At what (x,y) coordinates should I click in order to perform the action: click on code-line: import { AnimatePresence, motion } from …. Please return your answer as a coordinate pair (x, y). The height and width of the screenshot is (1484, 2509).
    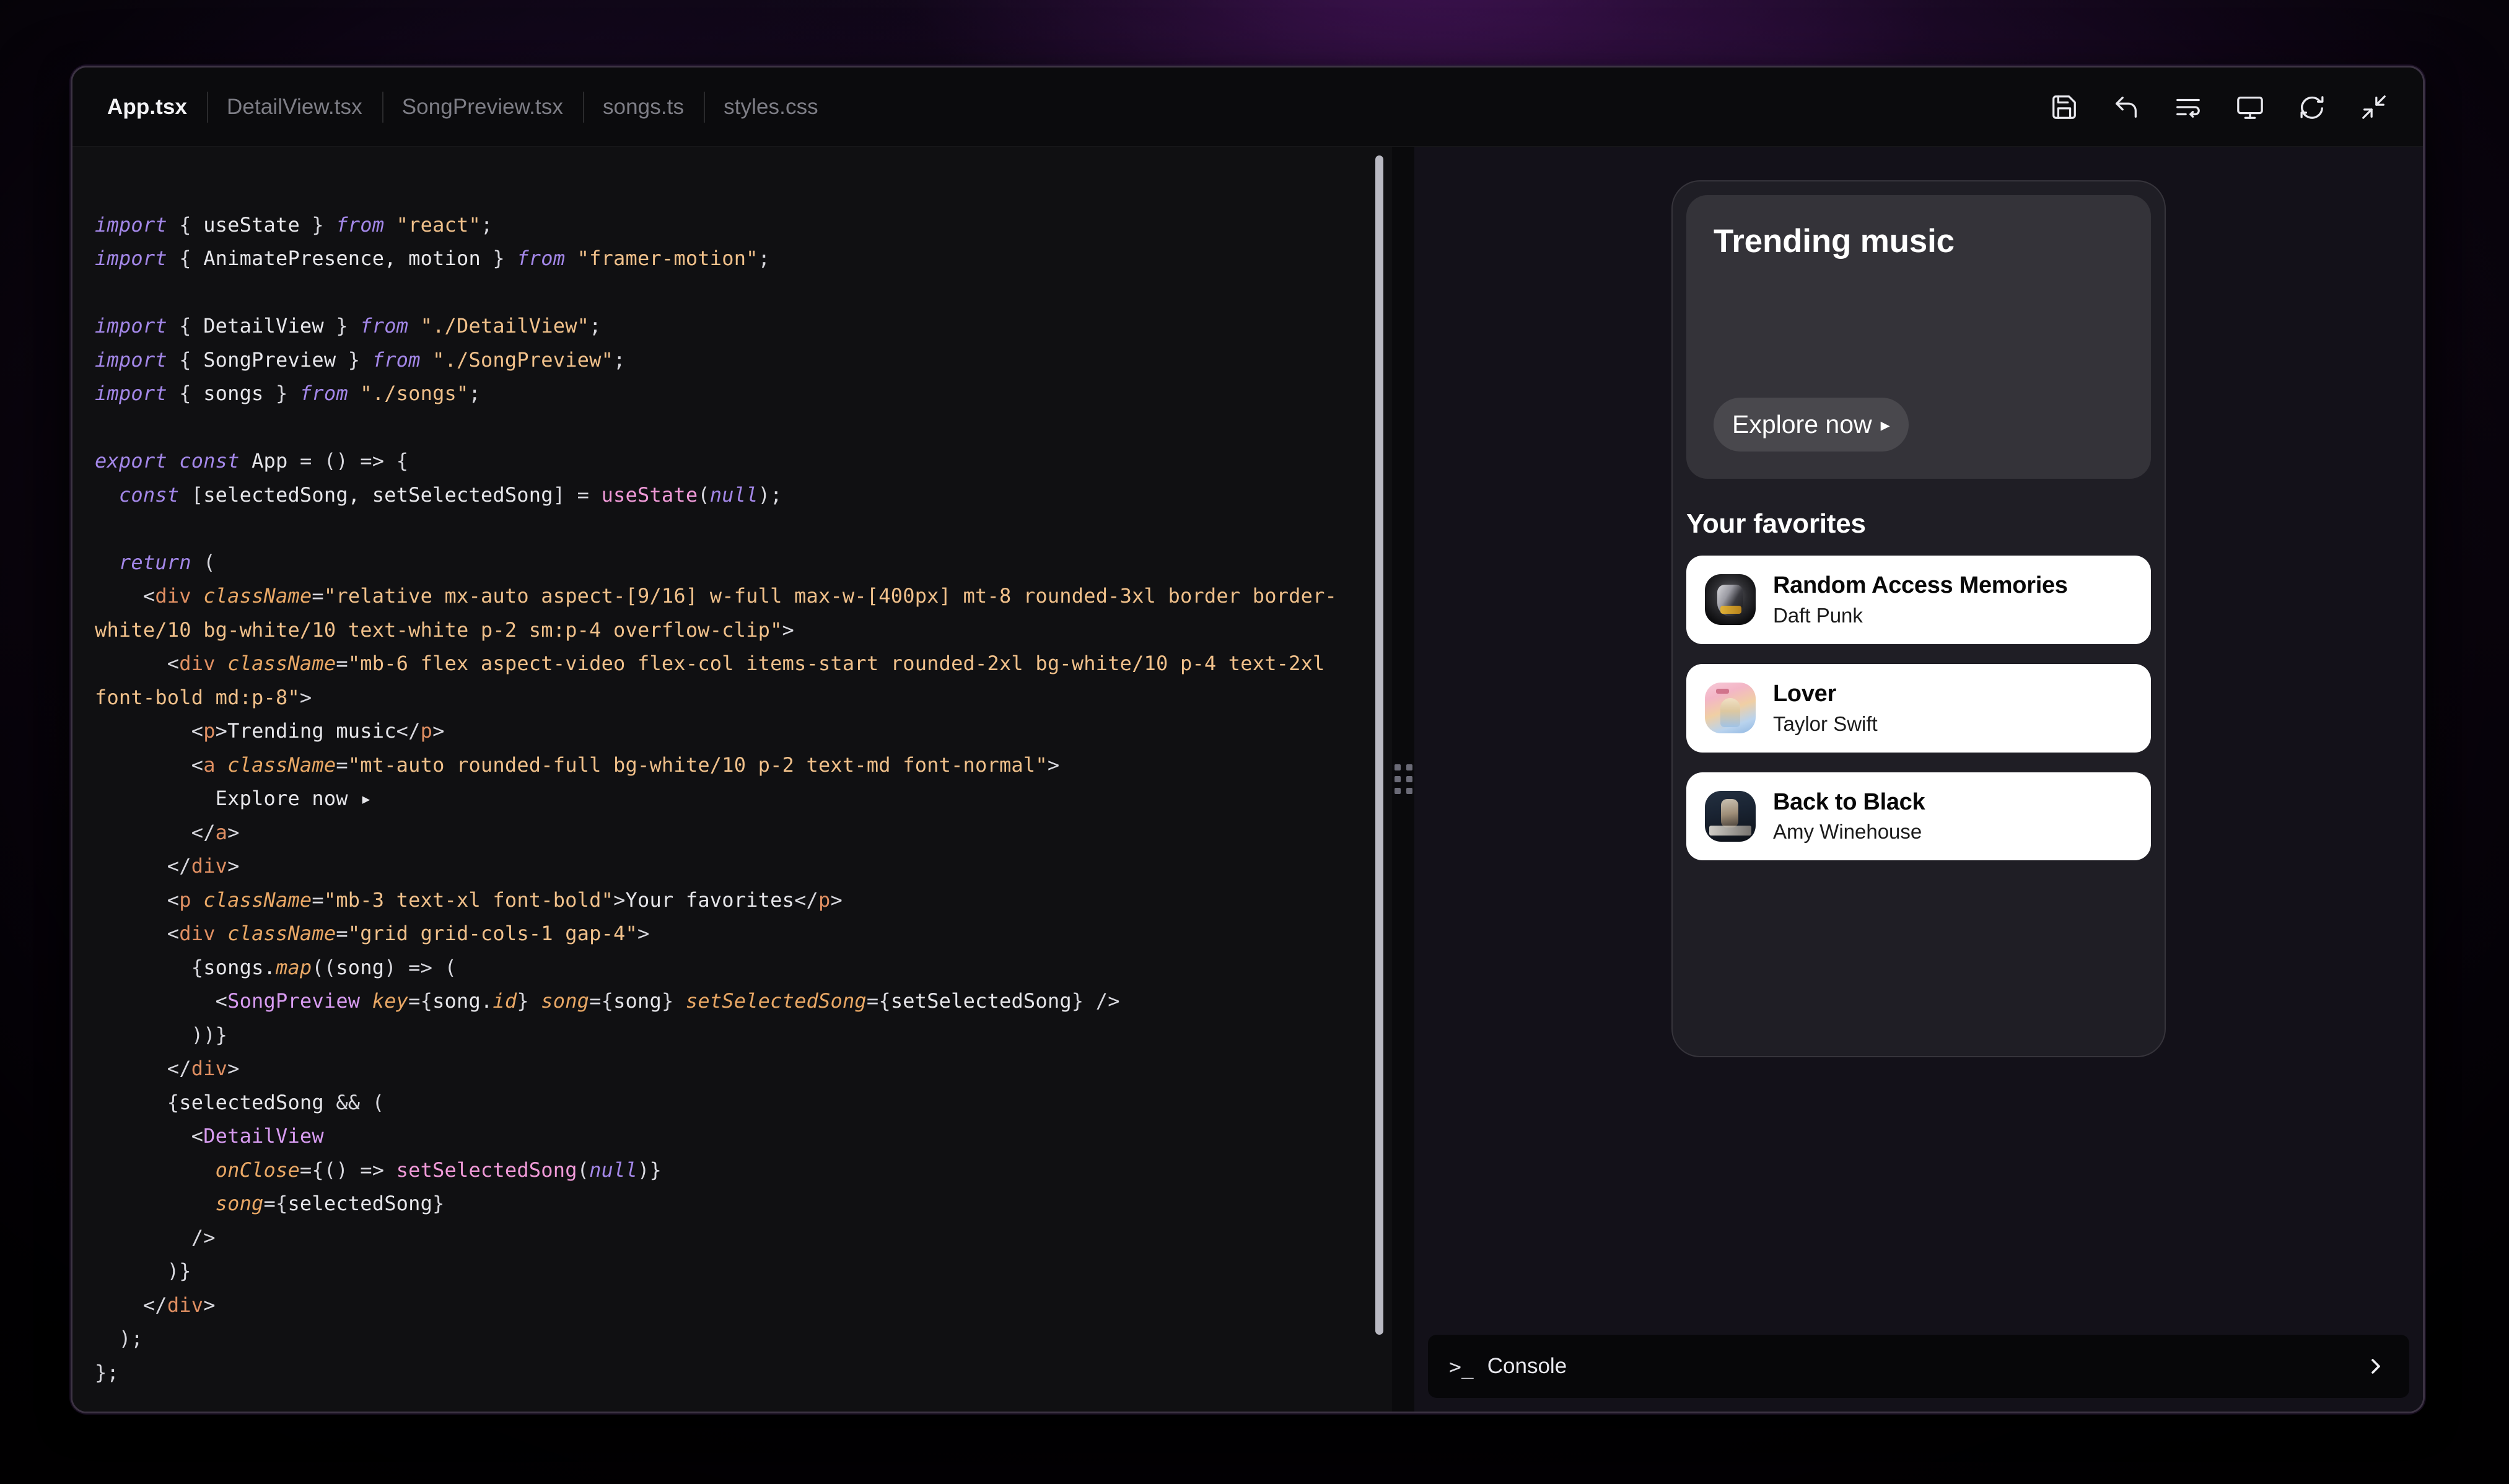
    Looking at the image, I should click on (433, 258).